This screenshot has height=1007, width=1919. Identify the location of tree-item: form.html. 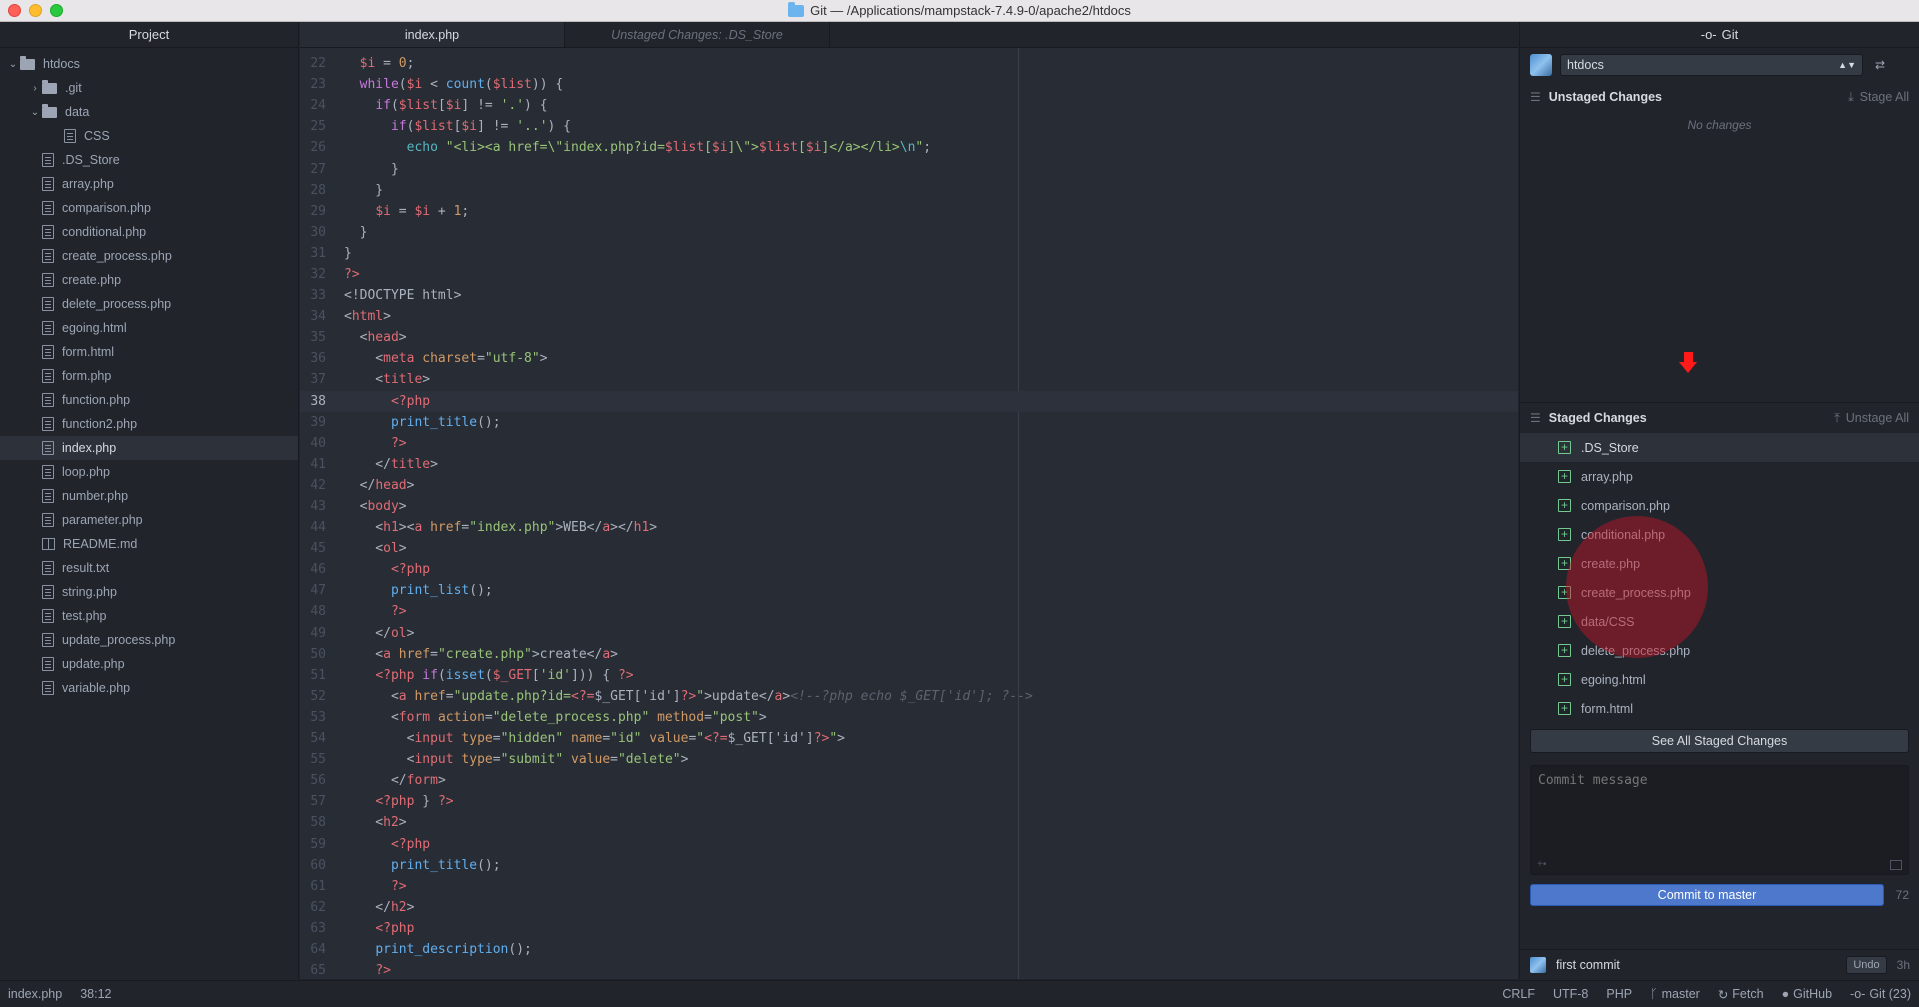
(149, 352).